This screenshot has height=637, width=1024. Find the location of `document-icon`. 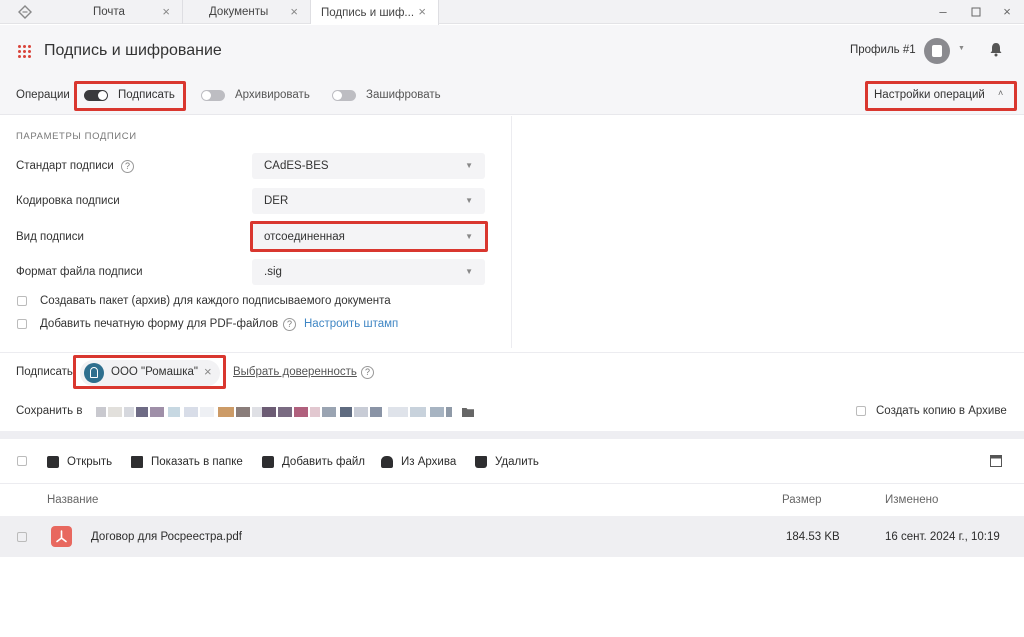

document-icon is located at coordinates (937, 51).